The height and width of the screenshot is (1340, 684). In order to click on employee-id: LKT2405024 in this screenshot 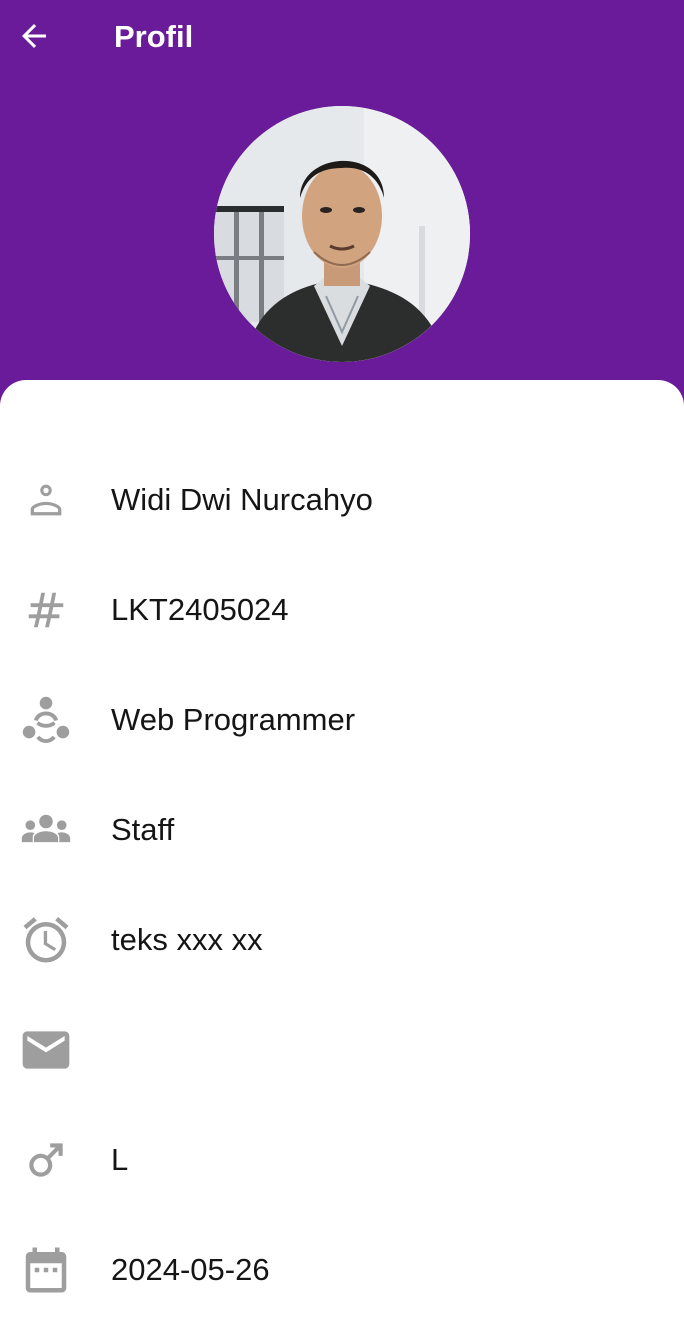, I will do `click(200, 609)`.